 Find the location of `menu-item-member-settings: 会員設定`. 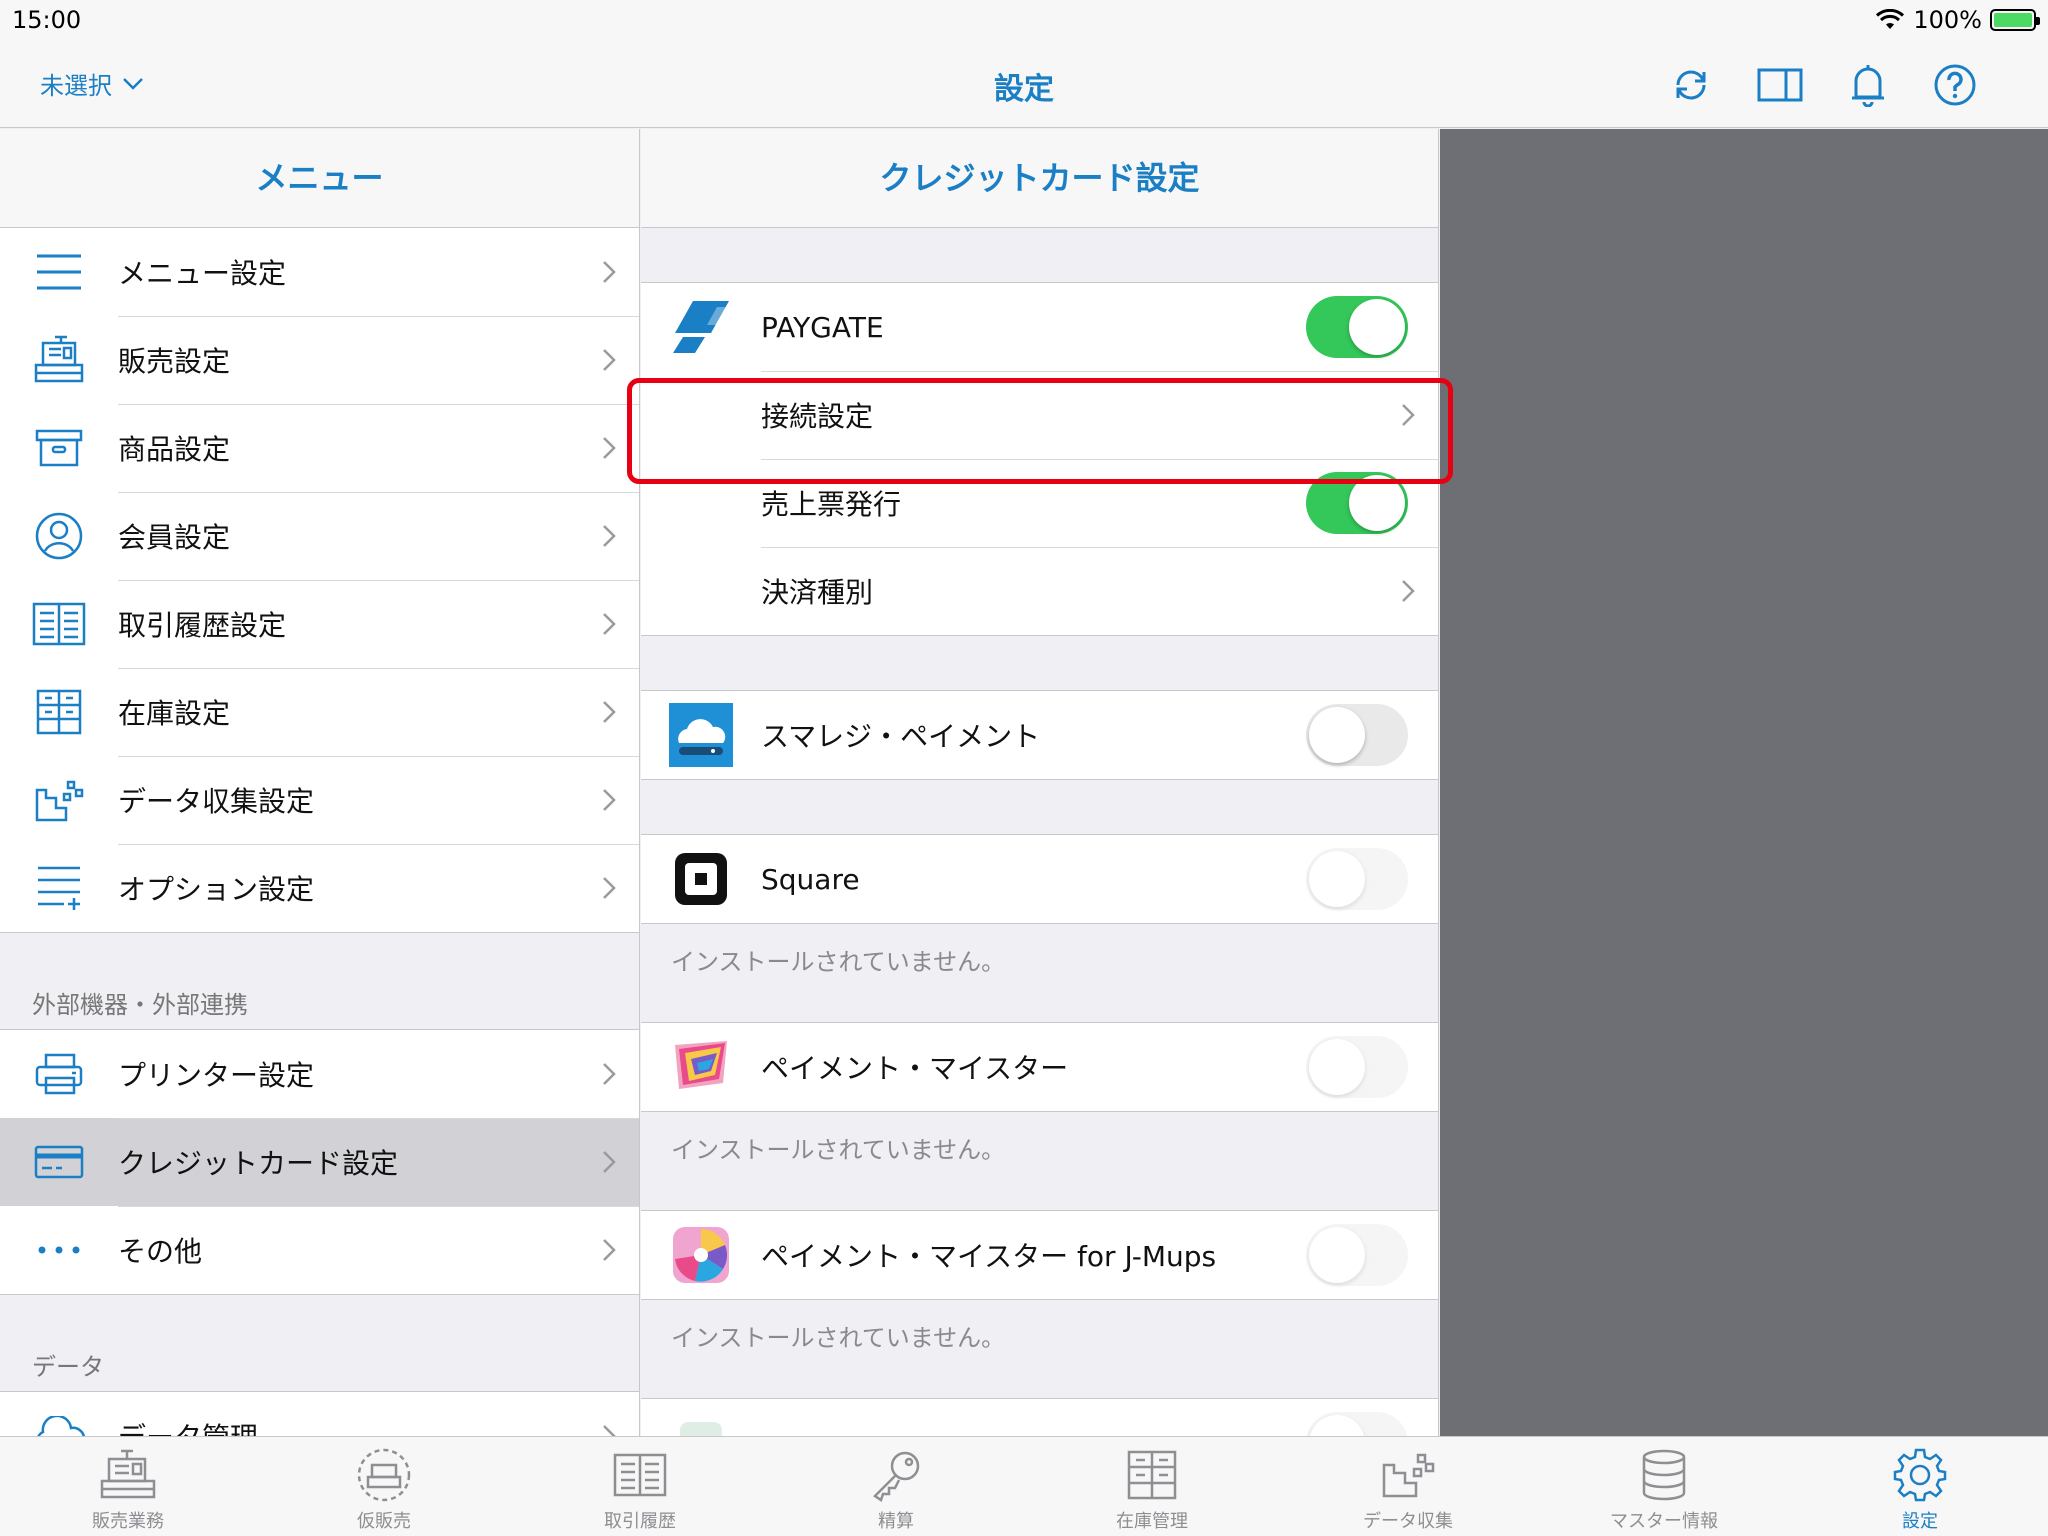

menu-item-member-settings: 会員設定 is located at coordinates (319, 536).